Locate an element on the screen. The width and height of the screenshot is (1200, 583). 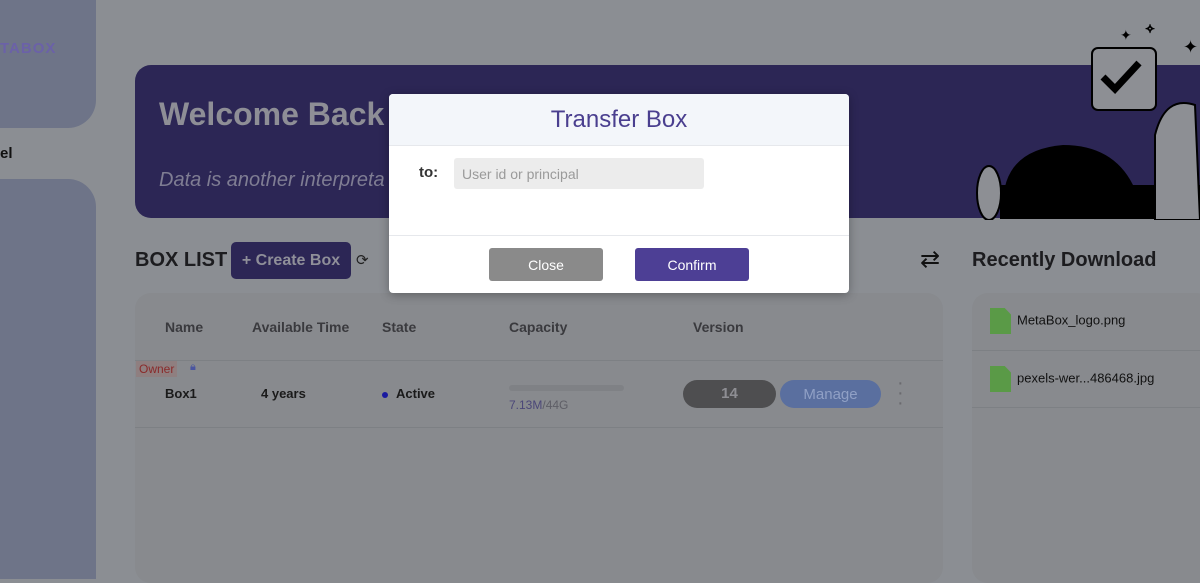
box-available-time: 4 years is located at coordinates (283, 393).